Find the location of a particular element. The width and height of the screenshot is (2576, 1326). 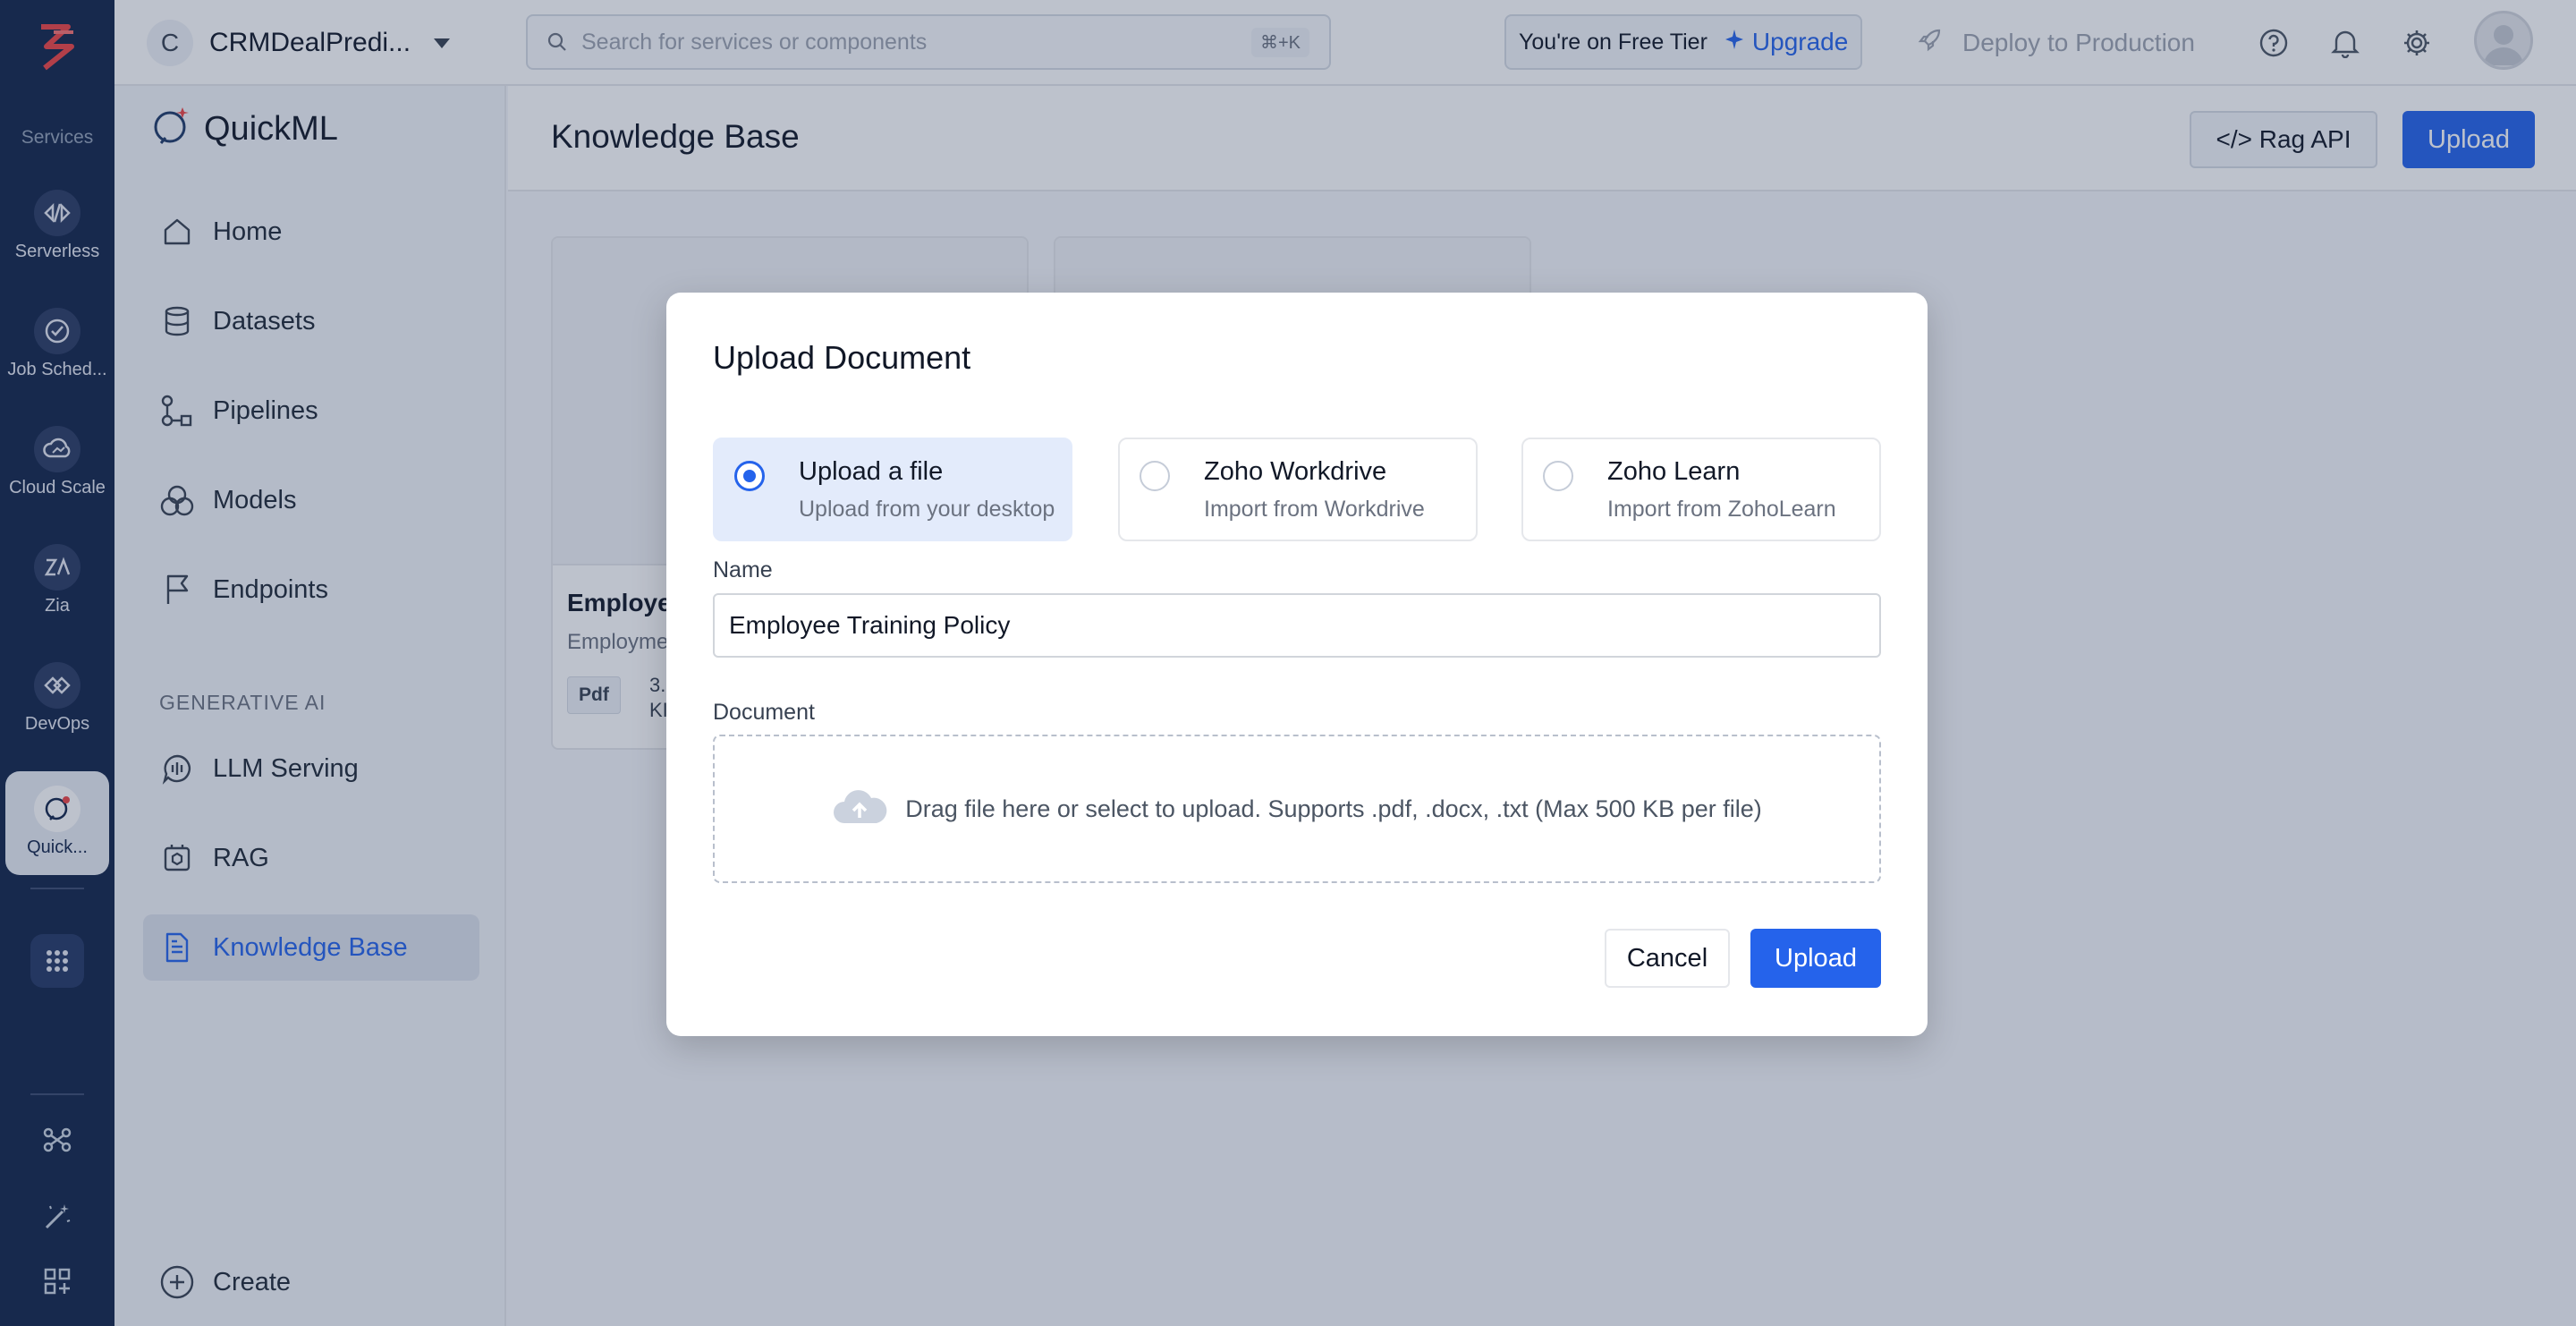

source-option-upload-file: Upload a file Upload from your desktop is located at coordinates (892, 490).